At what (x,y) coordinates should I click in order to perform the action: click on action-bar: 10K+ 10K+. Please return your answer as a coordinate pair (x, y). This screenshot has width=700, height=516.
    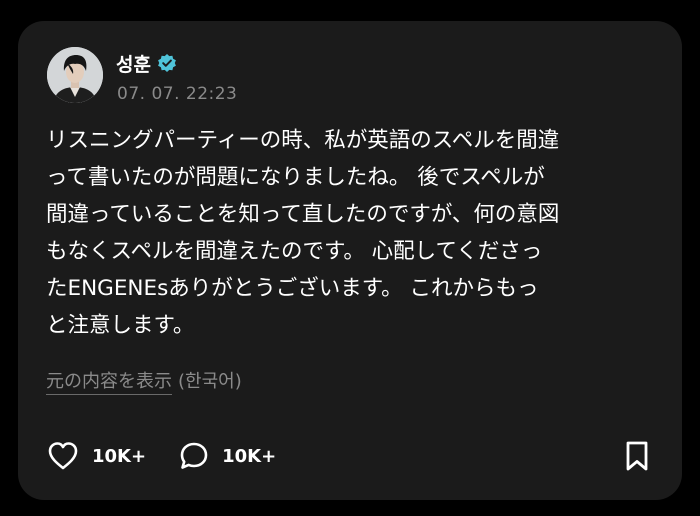
    Looking at the image, I should click on (177, 456).